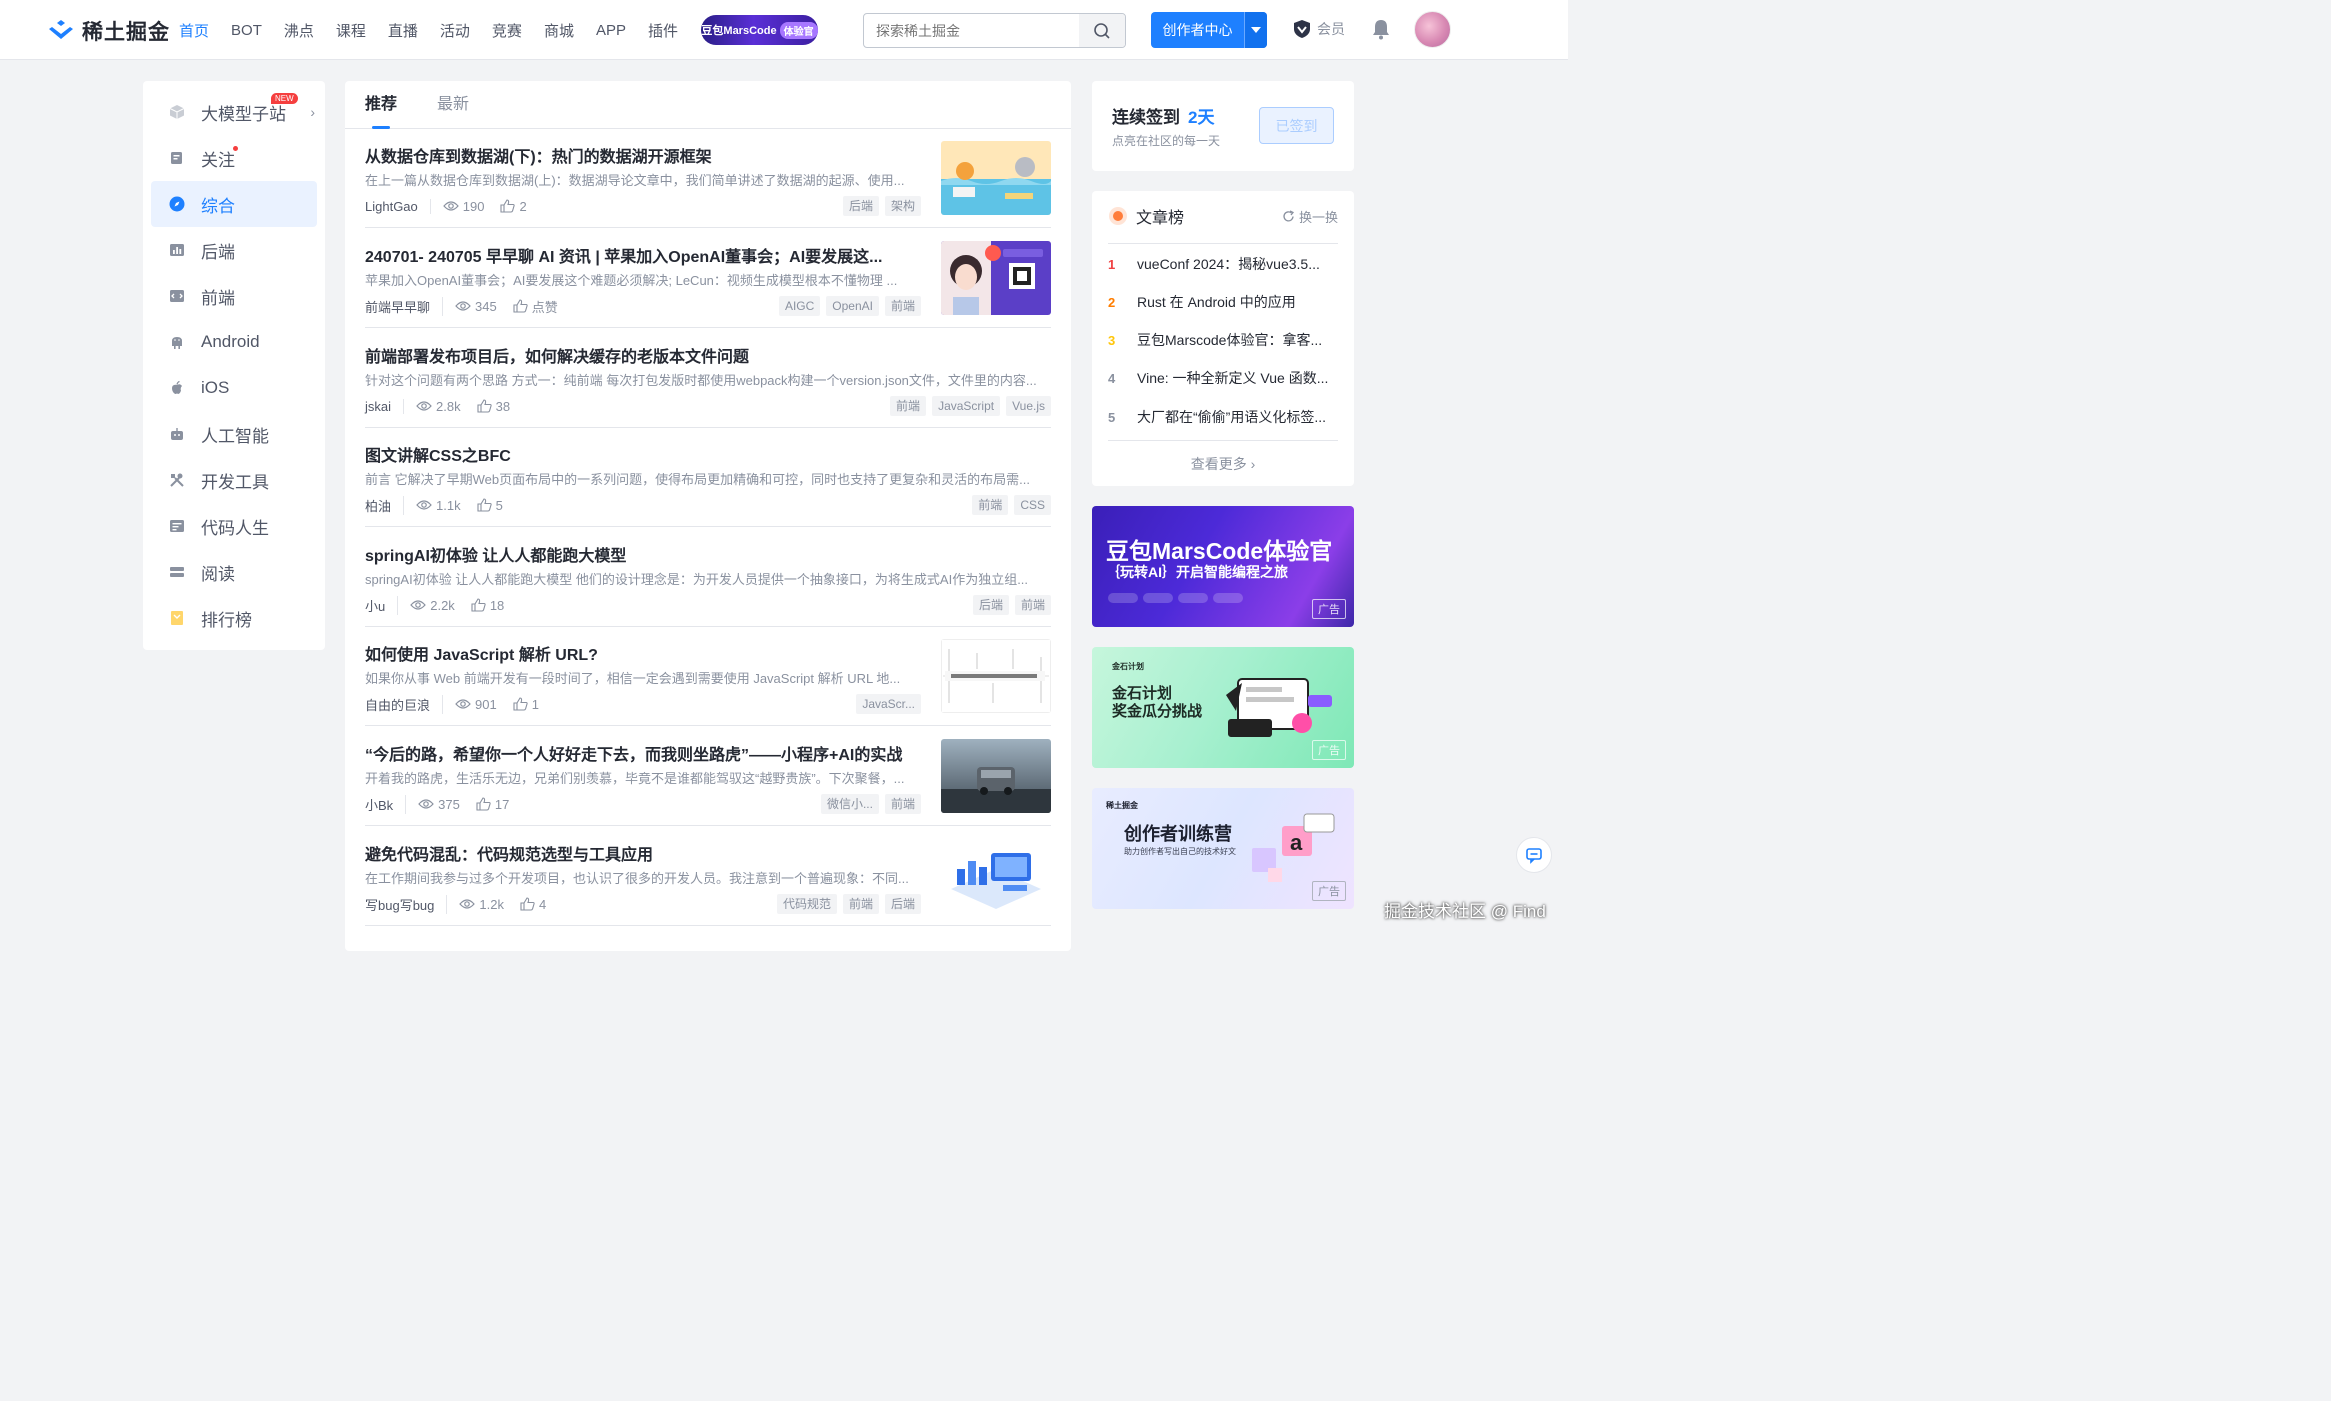 The width and height of the screenshot is (2331, 1401). I want to click on rank-text: Rust 在 Android 中的应用, so click(1237, 302).